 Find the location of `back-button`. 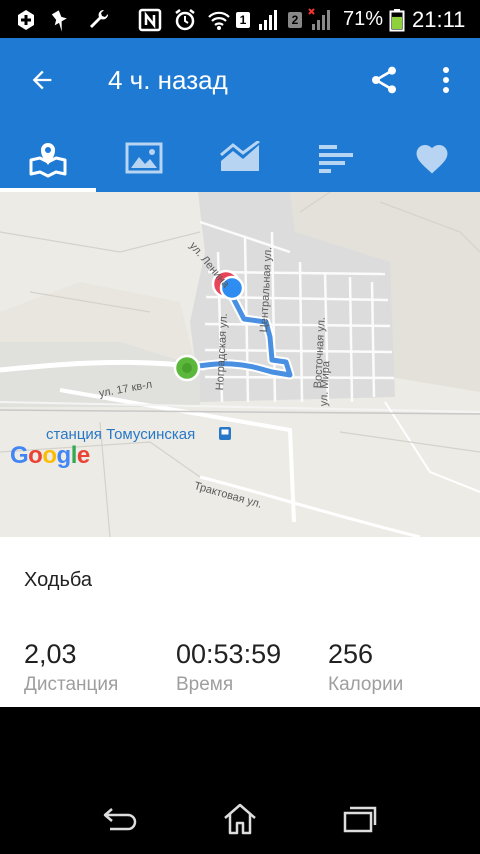

back-button is located at coordinates (42, 80).